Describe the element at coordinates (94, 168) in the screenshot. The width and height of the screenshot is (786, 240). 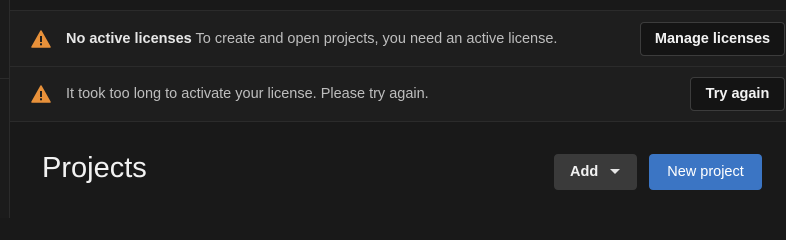
I see `page-title: Projects` at that location.